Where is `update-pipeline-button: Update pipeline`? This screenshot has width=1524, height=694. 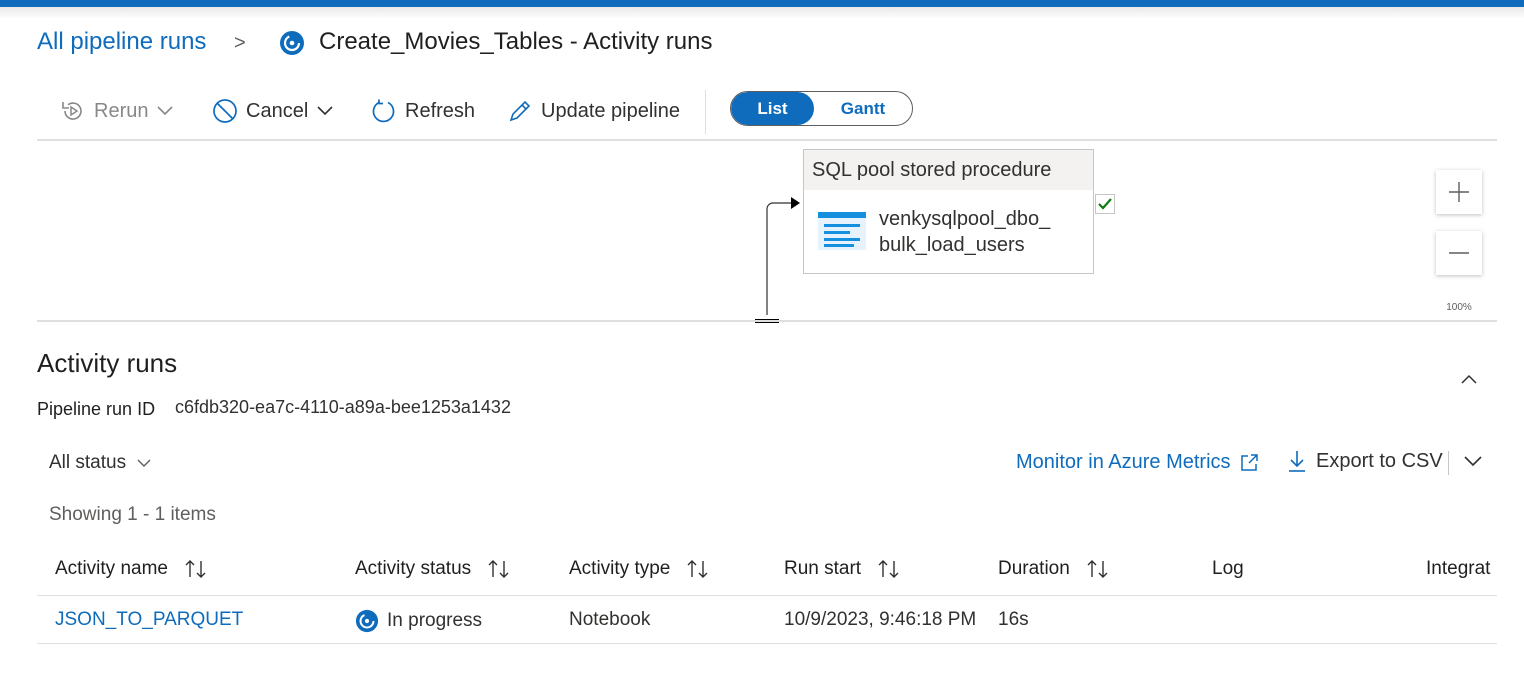
update-pipeline-button: Update pipeline is located at coordinates (593, 111).